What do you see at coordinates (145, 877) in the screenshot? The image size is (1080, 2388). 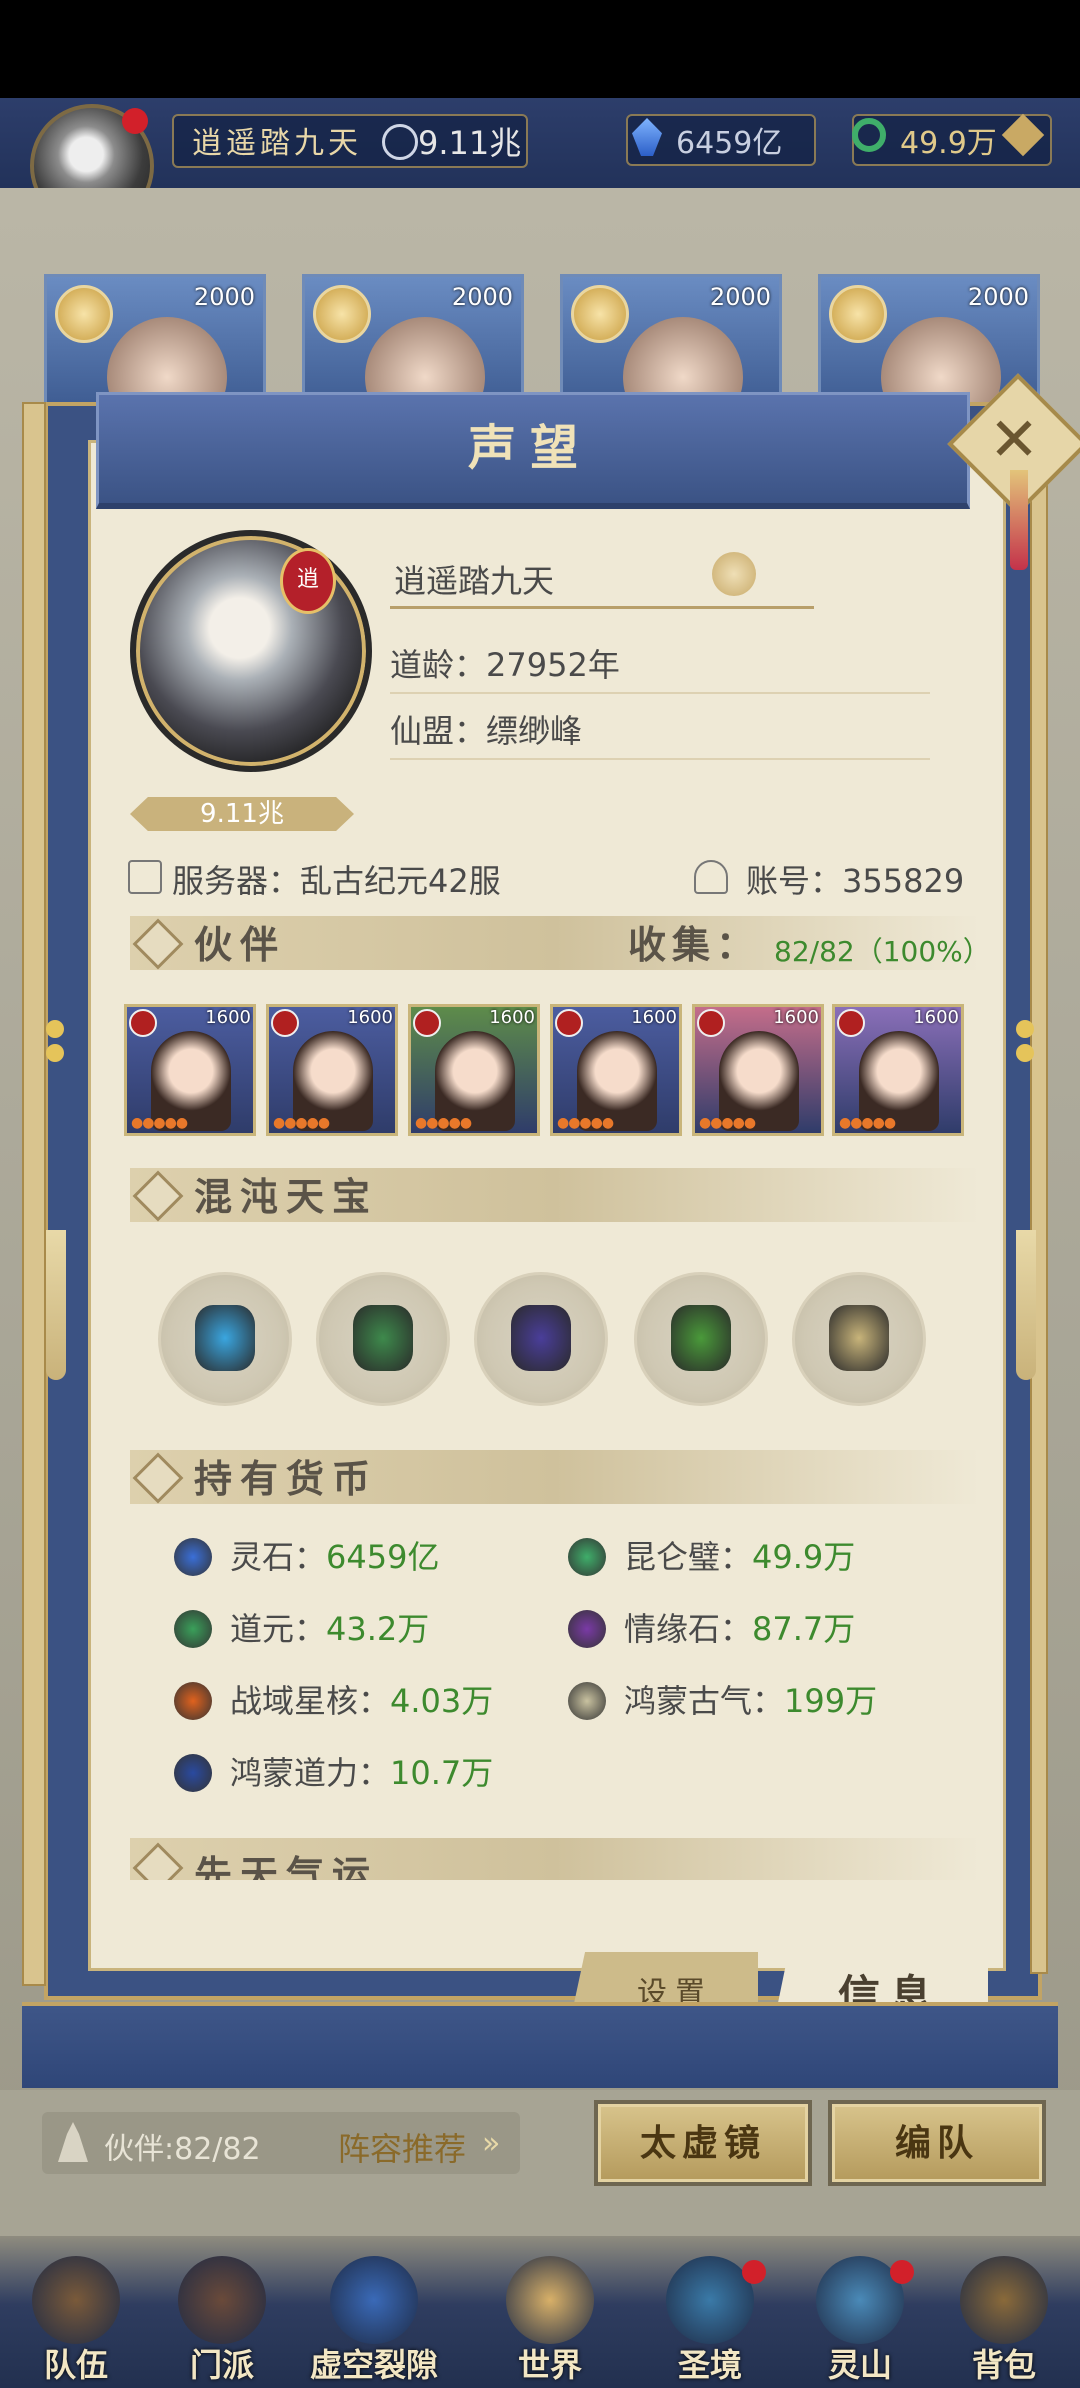 I see `server-icon` at bounding box center [145, 877].